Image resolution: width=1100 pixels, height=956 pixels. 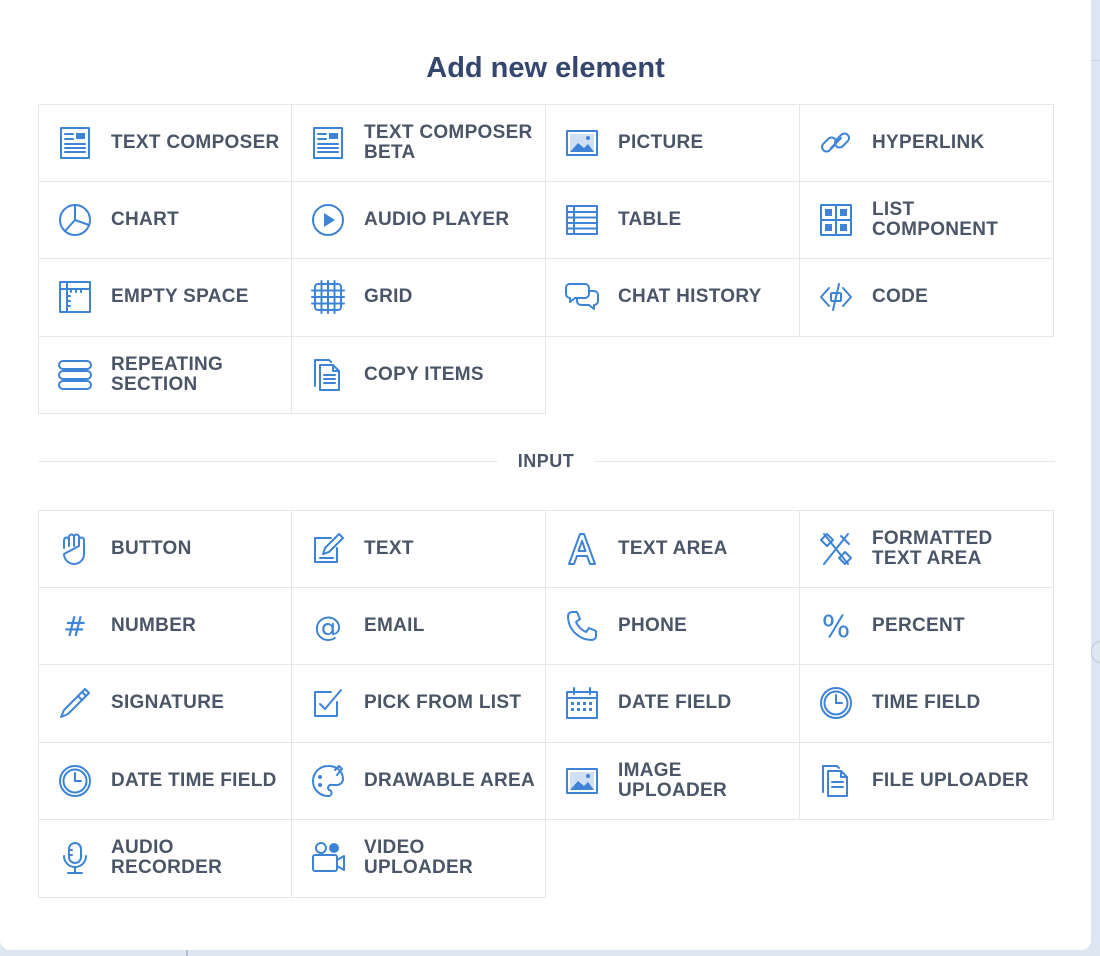 I want to click on tile-label: TEXT AREA, so click(x=673, y=548).